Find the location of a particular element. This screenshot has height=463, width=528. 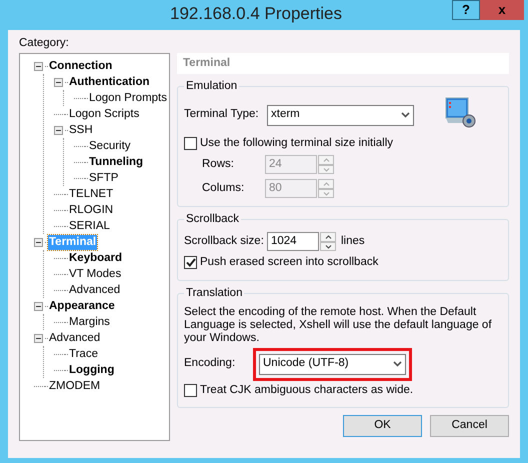

monitor-gear-icon is located at coordinates (461, 113).